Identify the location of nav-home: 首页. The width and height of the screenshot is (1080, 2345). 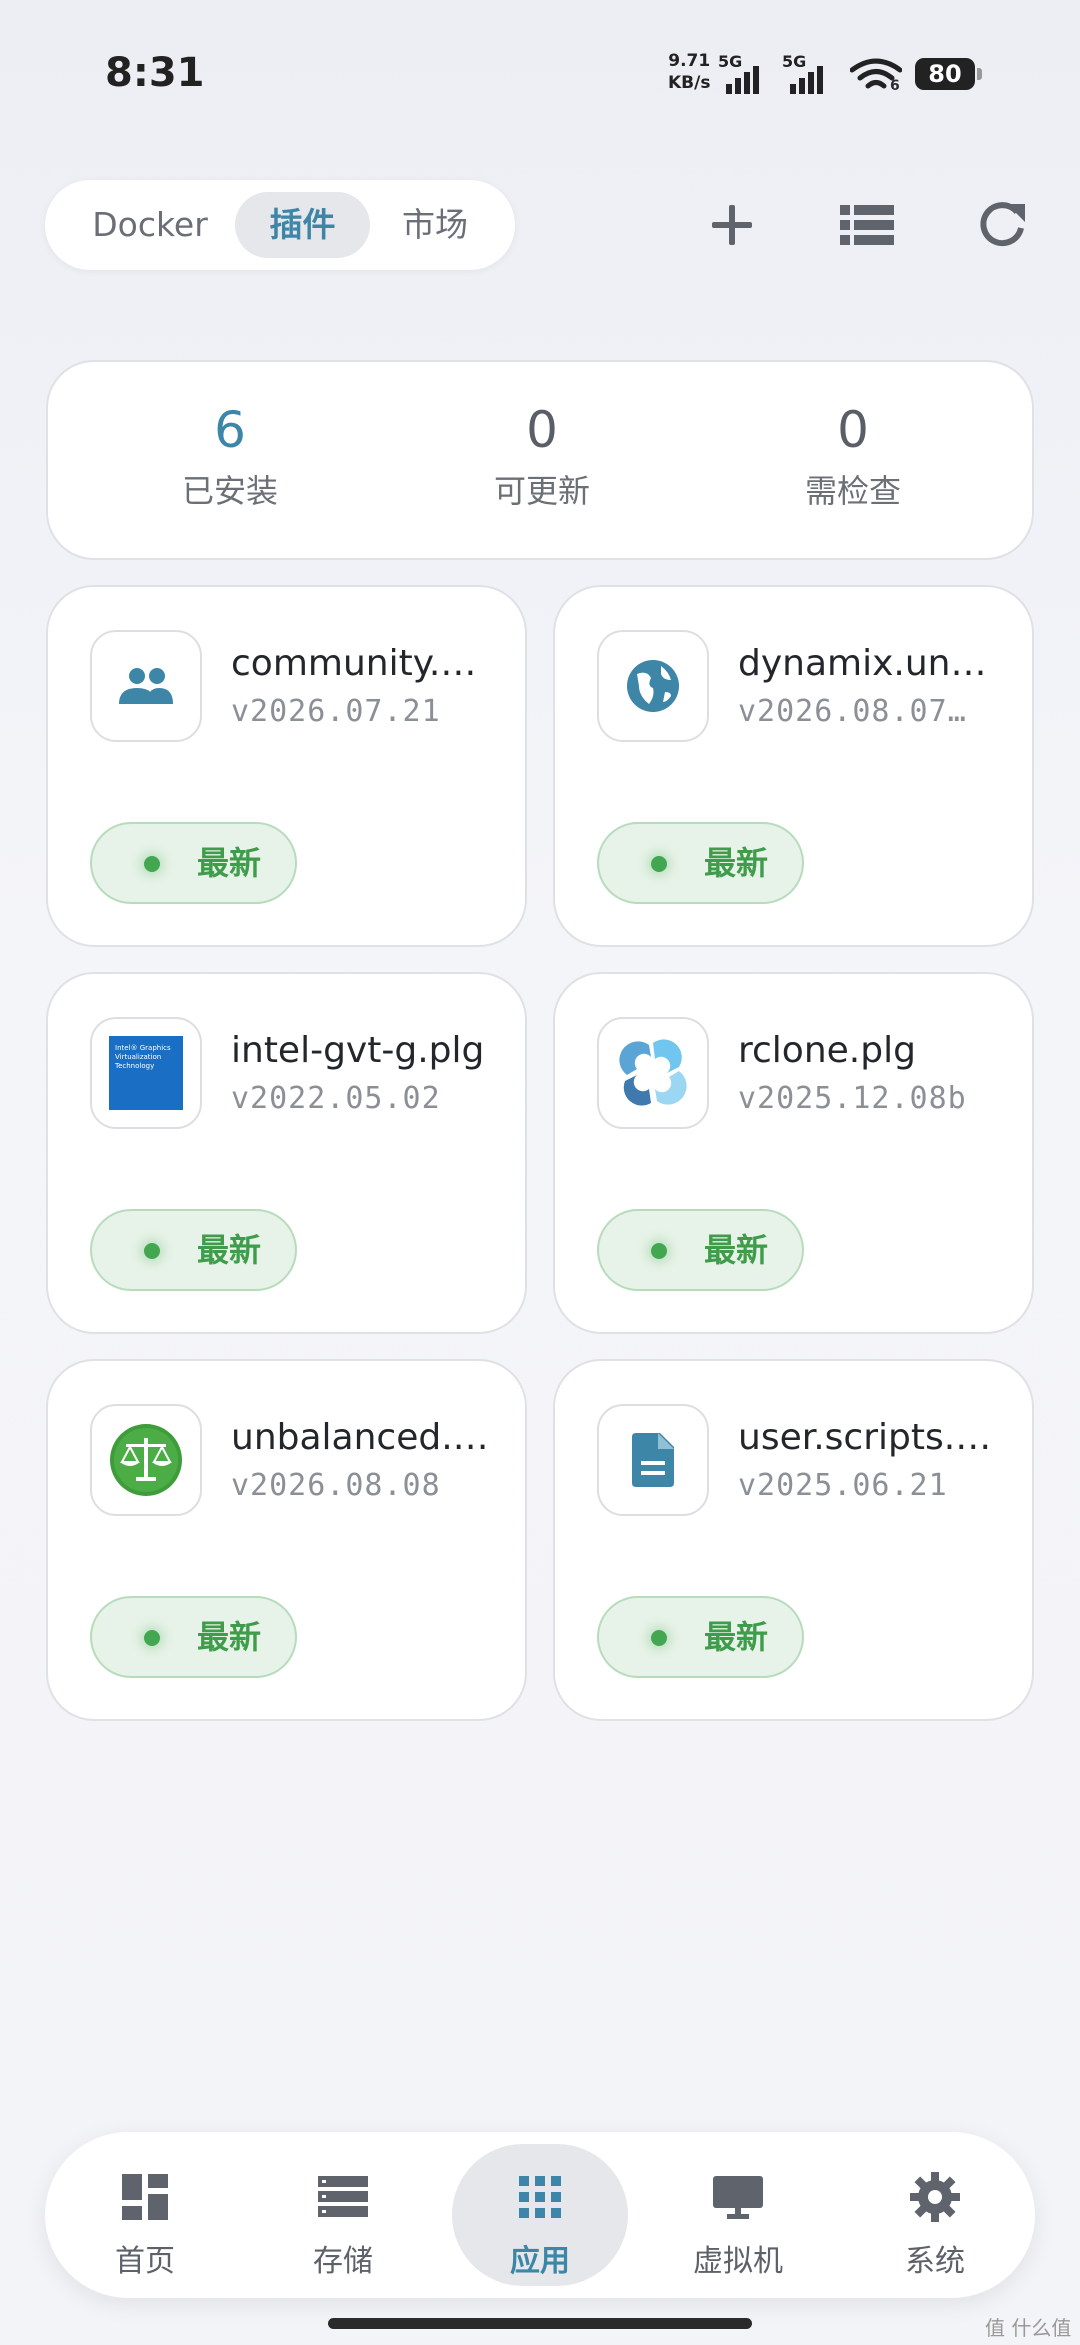
(145, 2215).